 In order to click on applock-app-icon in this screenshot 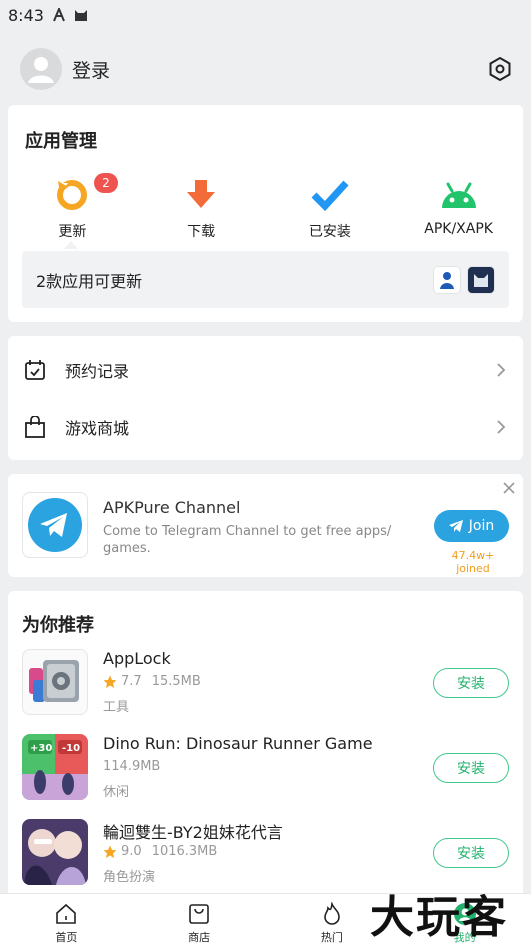, I will do `click(55, 682)`.